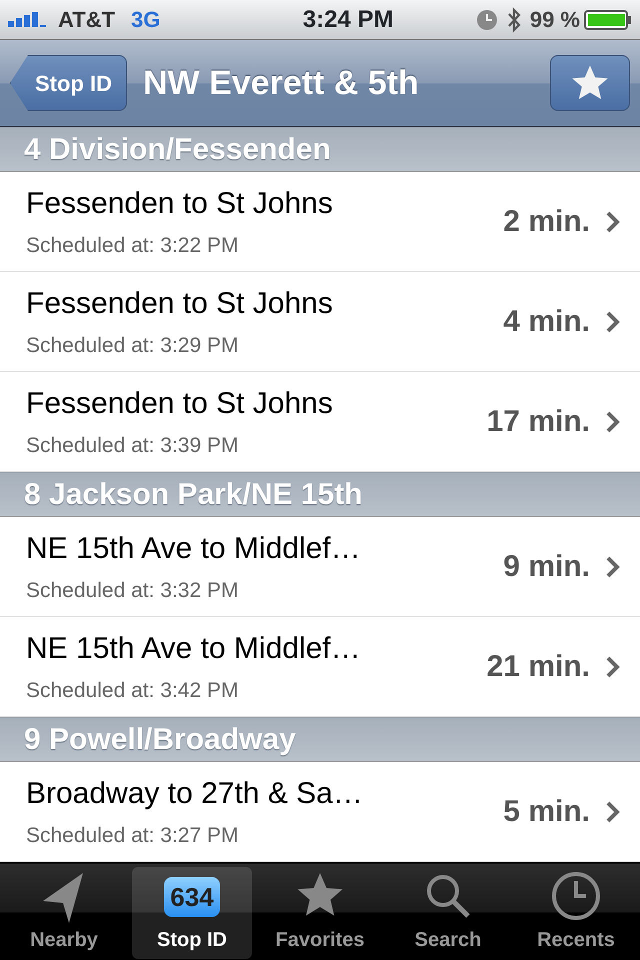 This screenshot has width=640, height=960. Describe the element at coordinates (608, 19) in the screenshot. I see `battery-icon` at that location.